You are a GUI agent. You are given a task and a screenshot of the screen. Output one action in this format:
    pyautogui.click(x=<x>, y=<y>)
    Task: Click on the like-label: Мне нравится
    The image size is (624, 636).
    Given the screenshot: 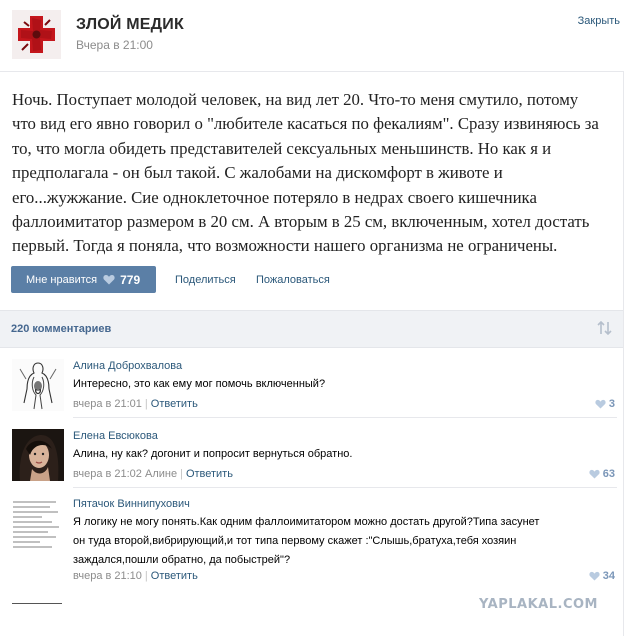 What is the action you would take?
    pyautogui.click(x=62, y=279)
    